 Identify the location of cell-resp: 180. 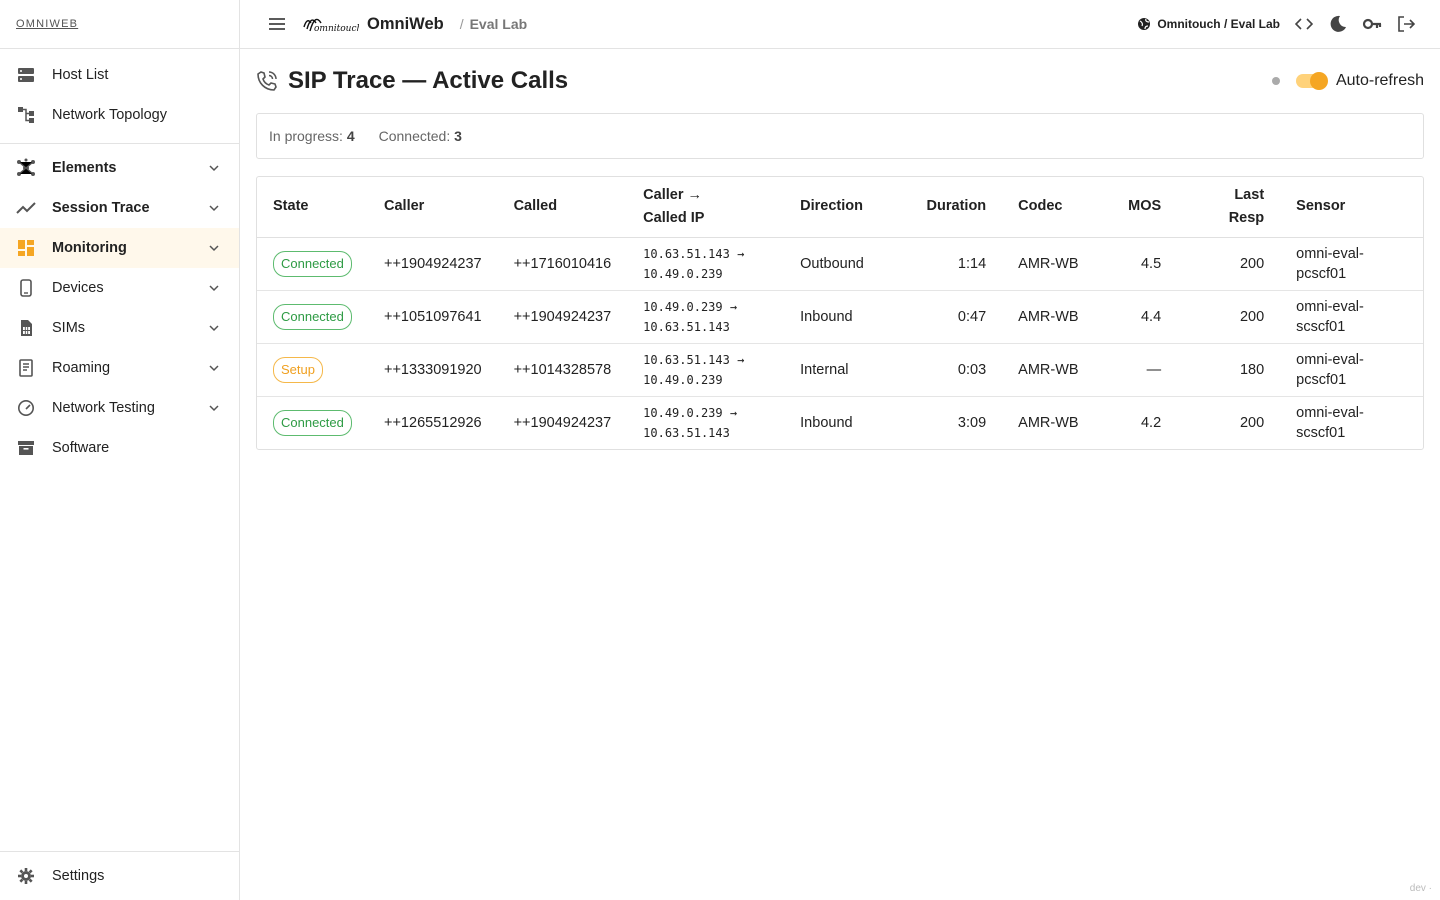
(1229, 370).